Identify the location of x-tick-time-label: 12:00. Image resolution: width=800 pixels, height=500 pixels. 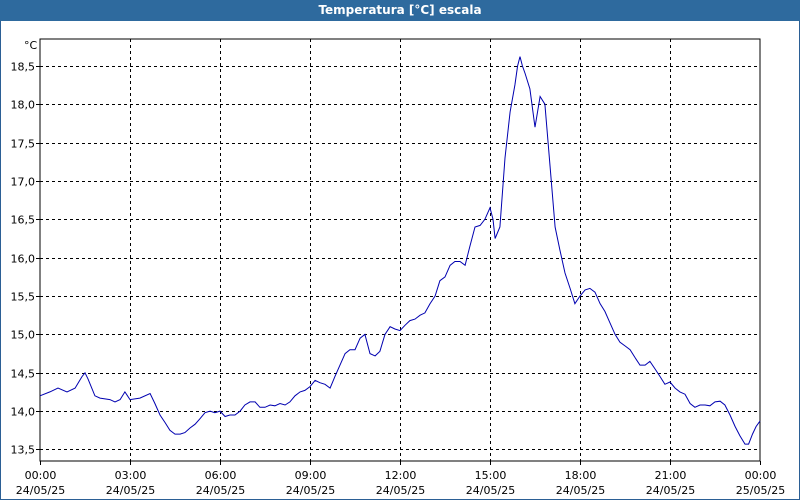
(401, 475).